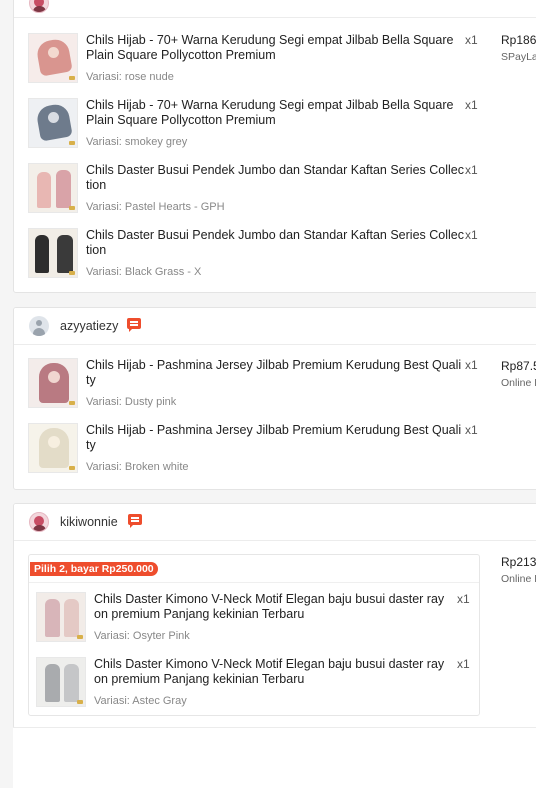  Describe the element at coordinates (89, 522) in the screenshot. I see `shop-username: kikiwonnie` at that location.